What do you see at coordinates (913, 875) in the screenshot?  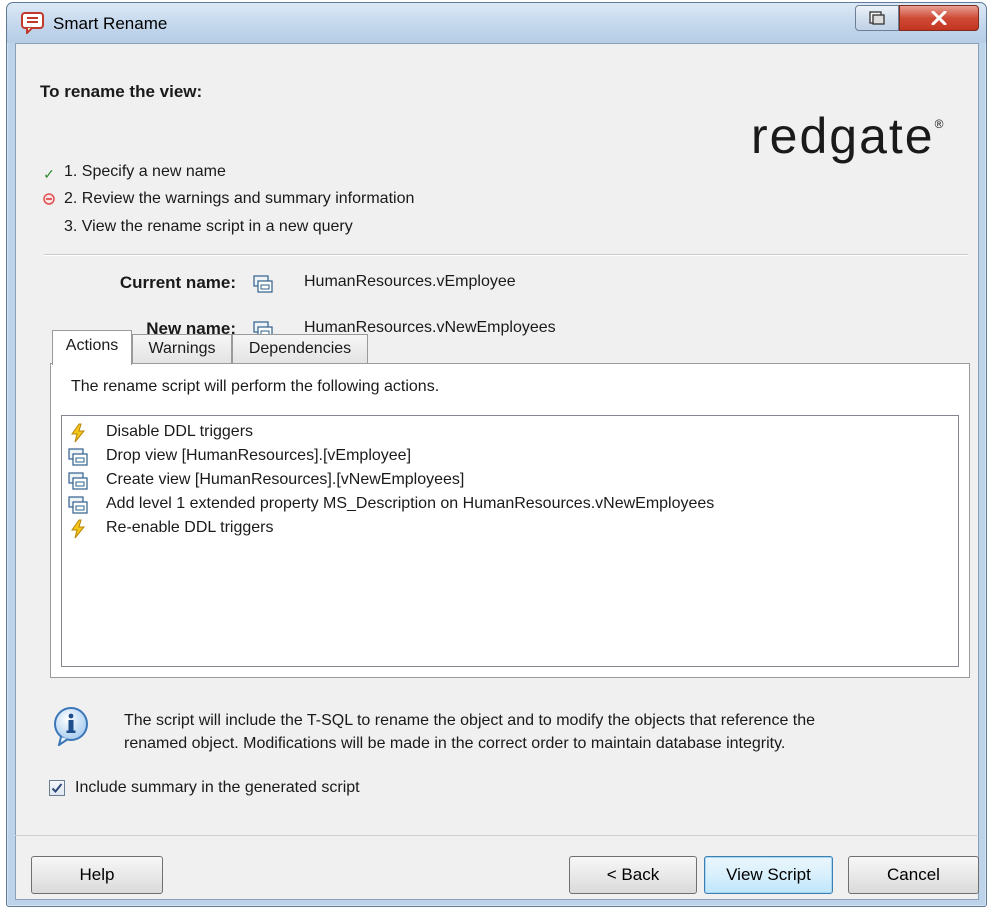 I see `cancel-button: Cancel` at bounding box center [913, 875].